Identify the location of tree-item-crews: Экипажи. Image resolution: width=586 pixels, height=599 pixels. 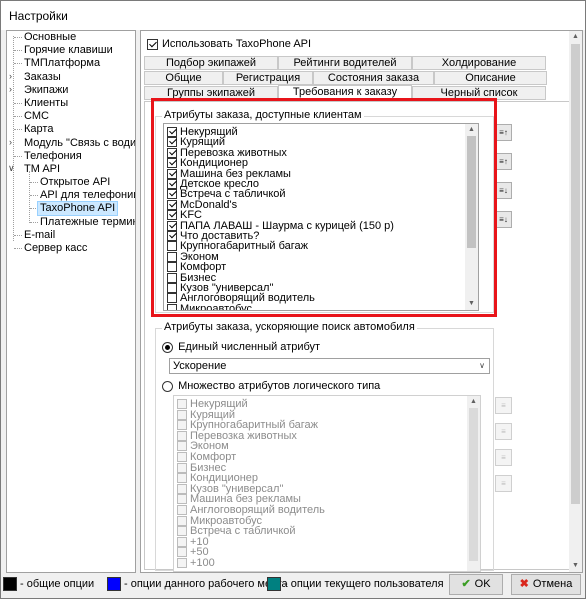
(46, 90).